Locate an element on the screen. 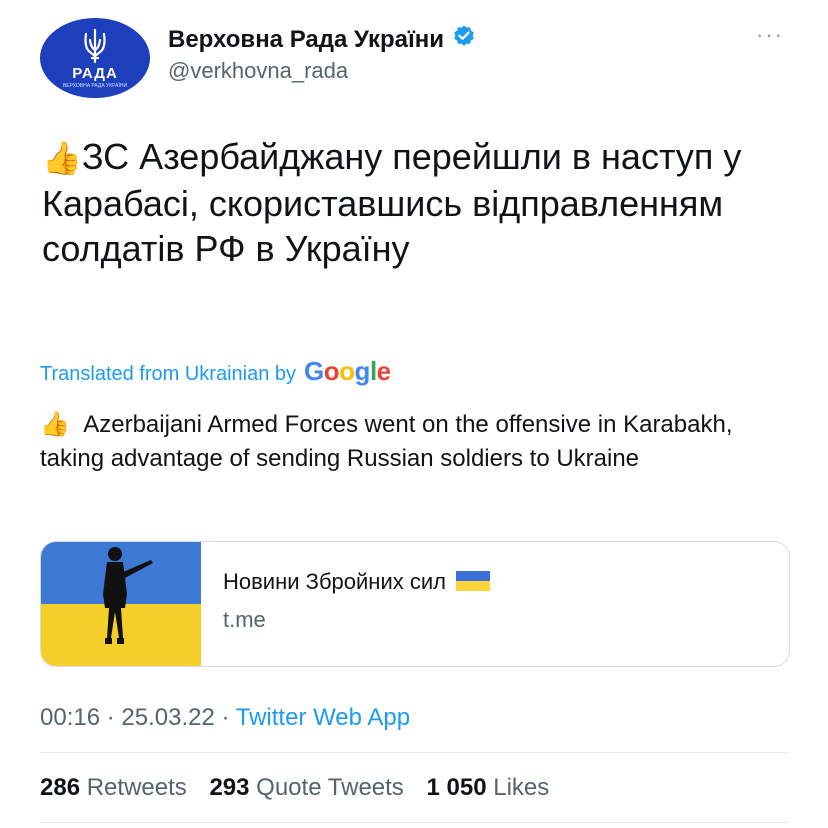  translated-by-google: Translated from Ukrainian by Google is located at coordinates (215, 371).